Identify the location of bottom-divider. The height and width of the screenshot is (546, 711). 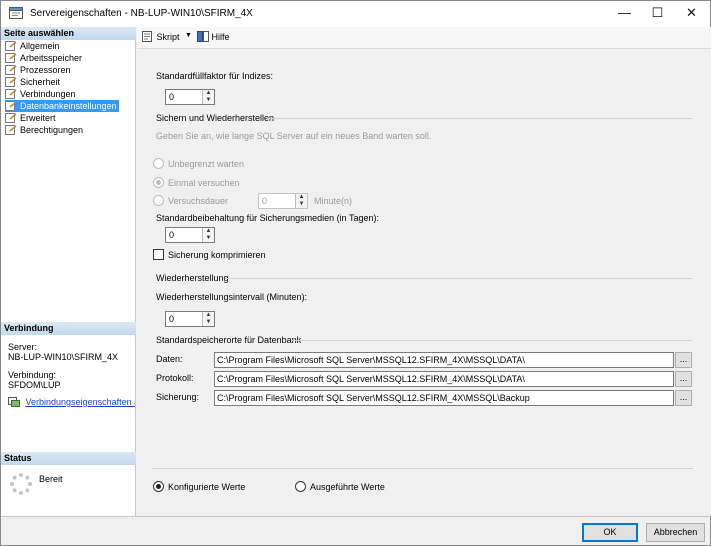
(422, 468).